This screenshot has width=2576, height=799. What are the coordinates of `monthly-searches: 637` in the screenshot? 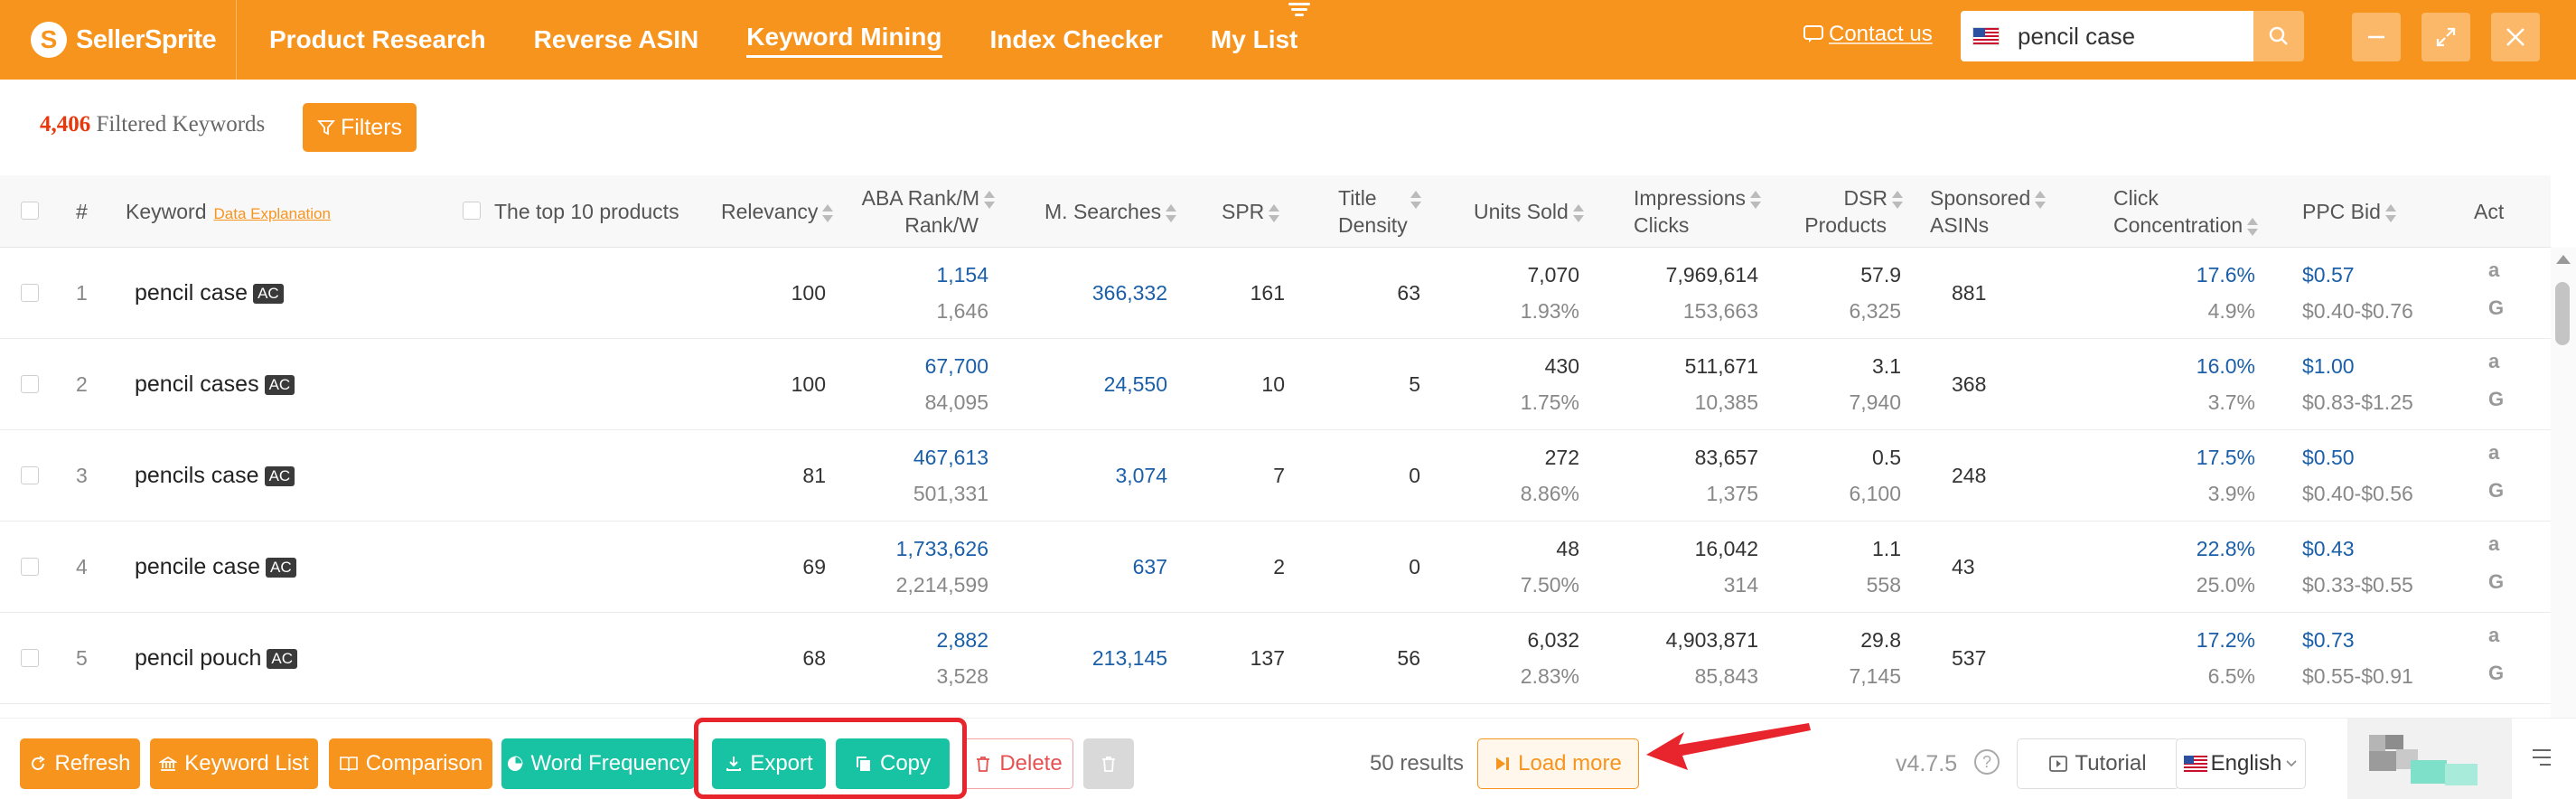 It's located at (1103, 567).